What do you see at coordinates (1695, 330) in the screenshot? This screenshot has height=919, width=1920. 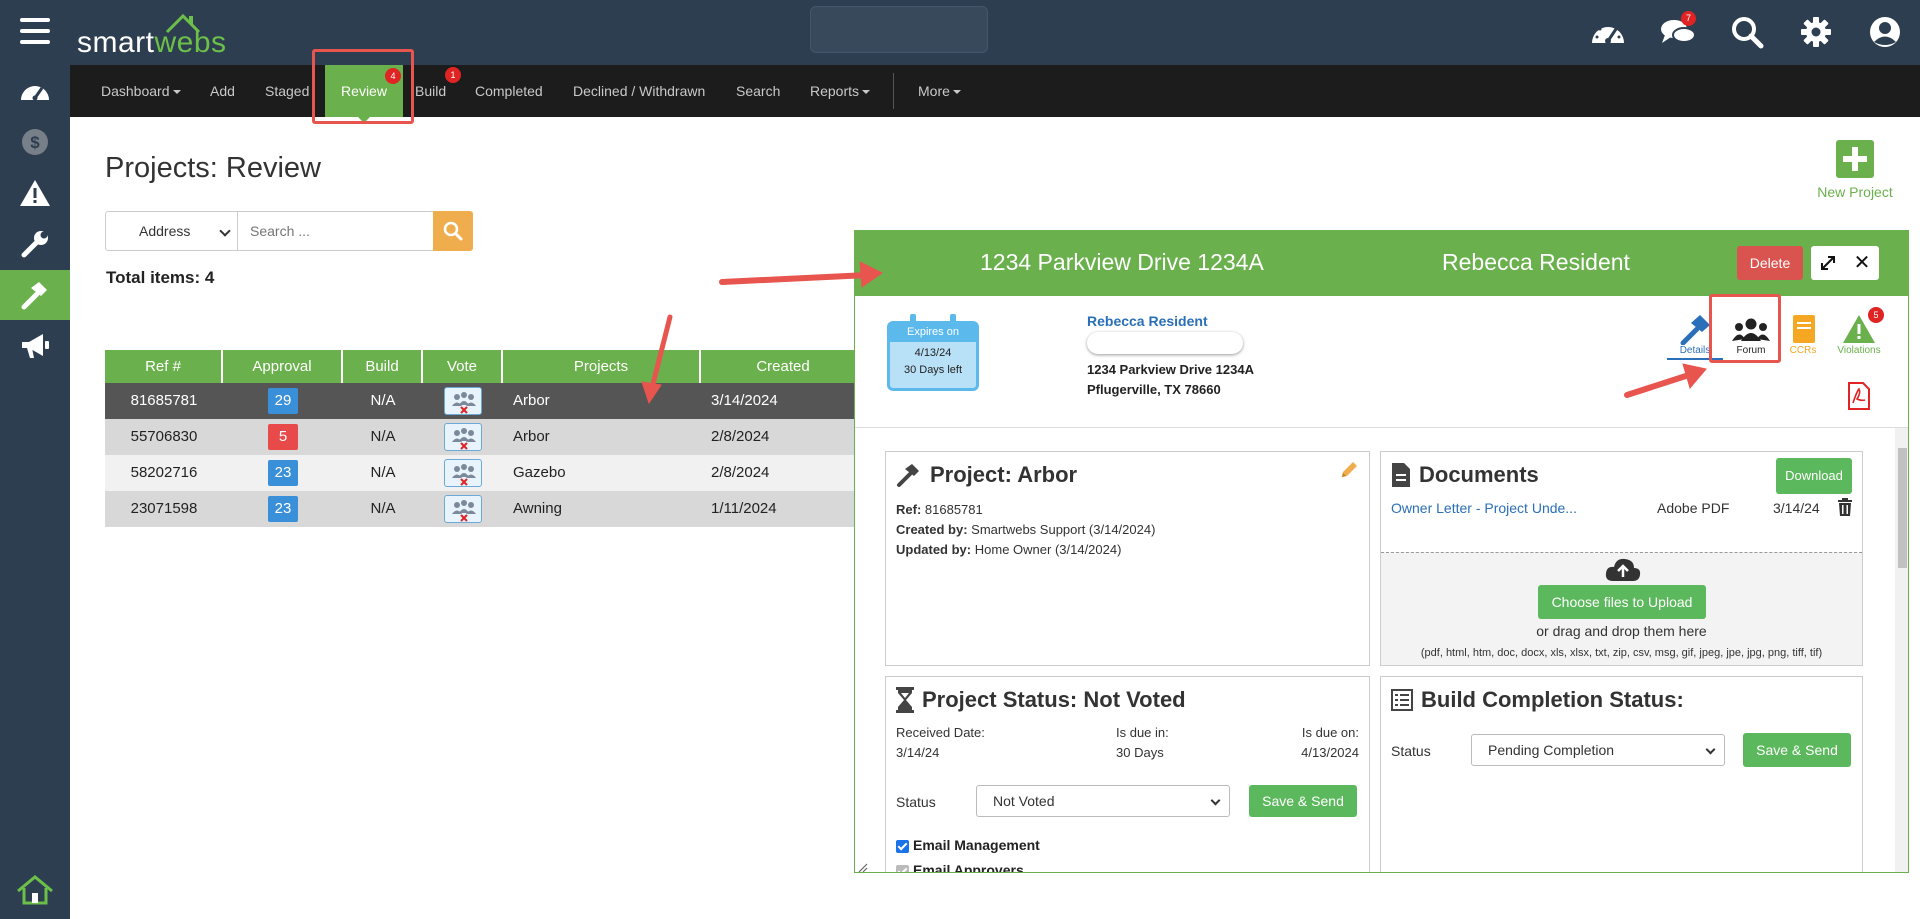 I see `hammer-icon` at bounding box center [1695, 330].